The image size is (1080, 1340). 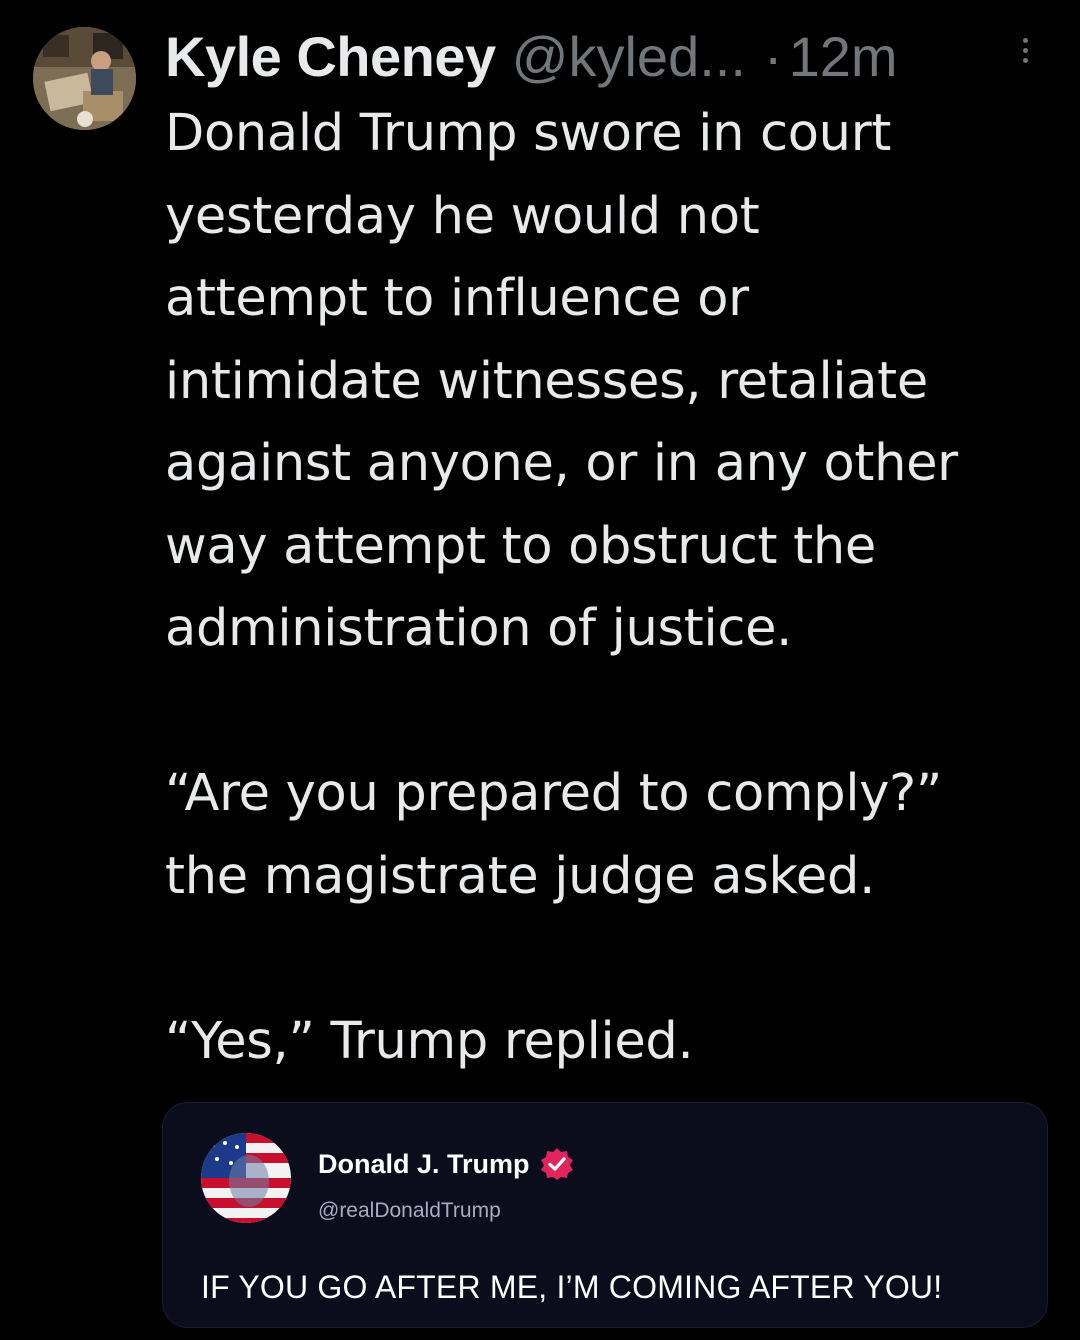 I want to click on verified-badge-icon, so click(x=556, y=1164).